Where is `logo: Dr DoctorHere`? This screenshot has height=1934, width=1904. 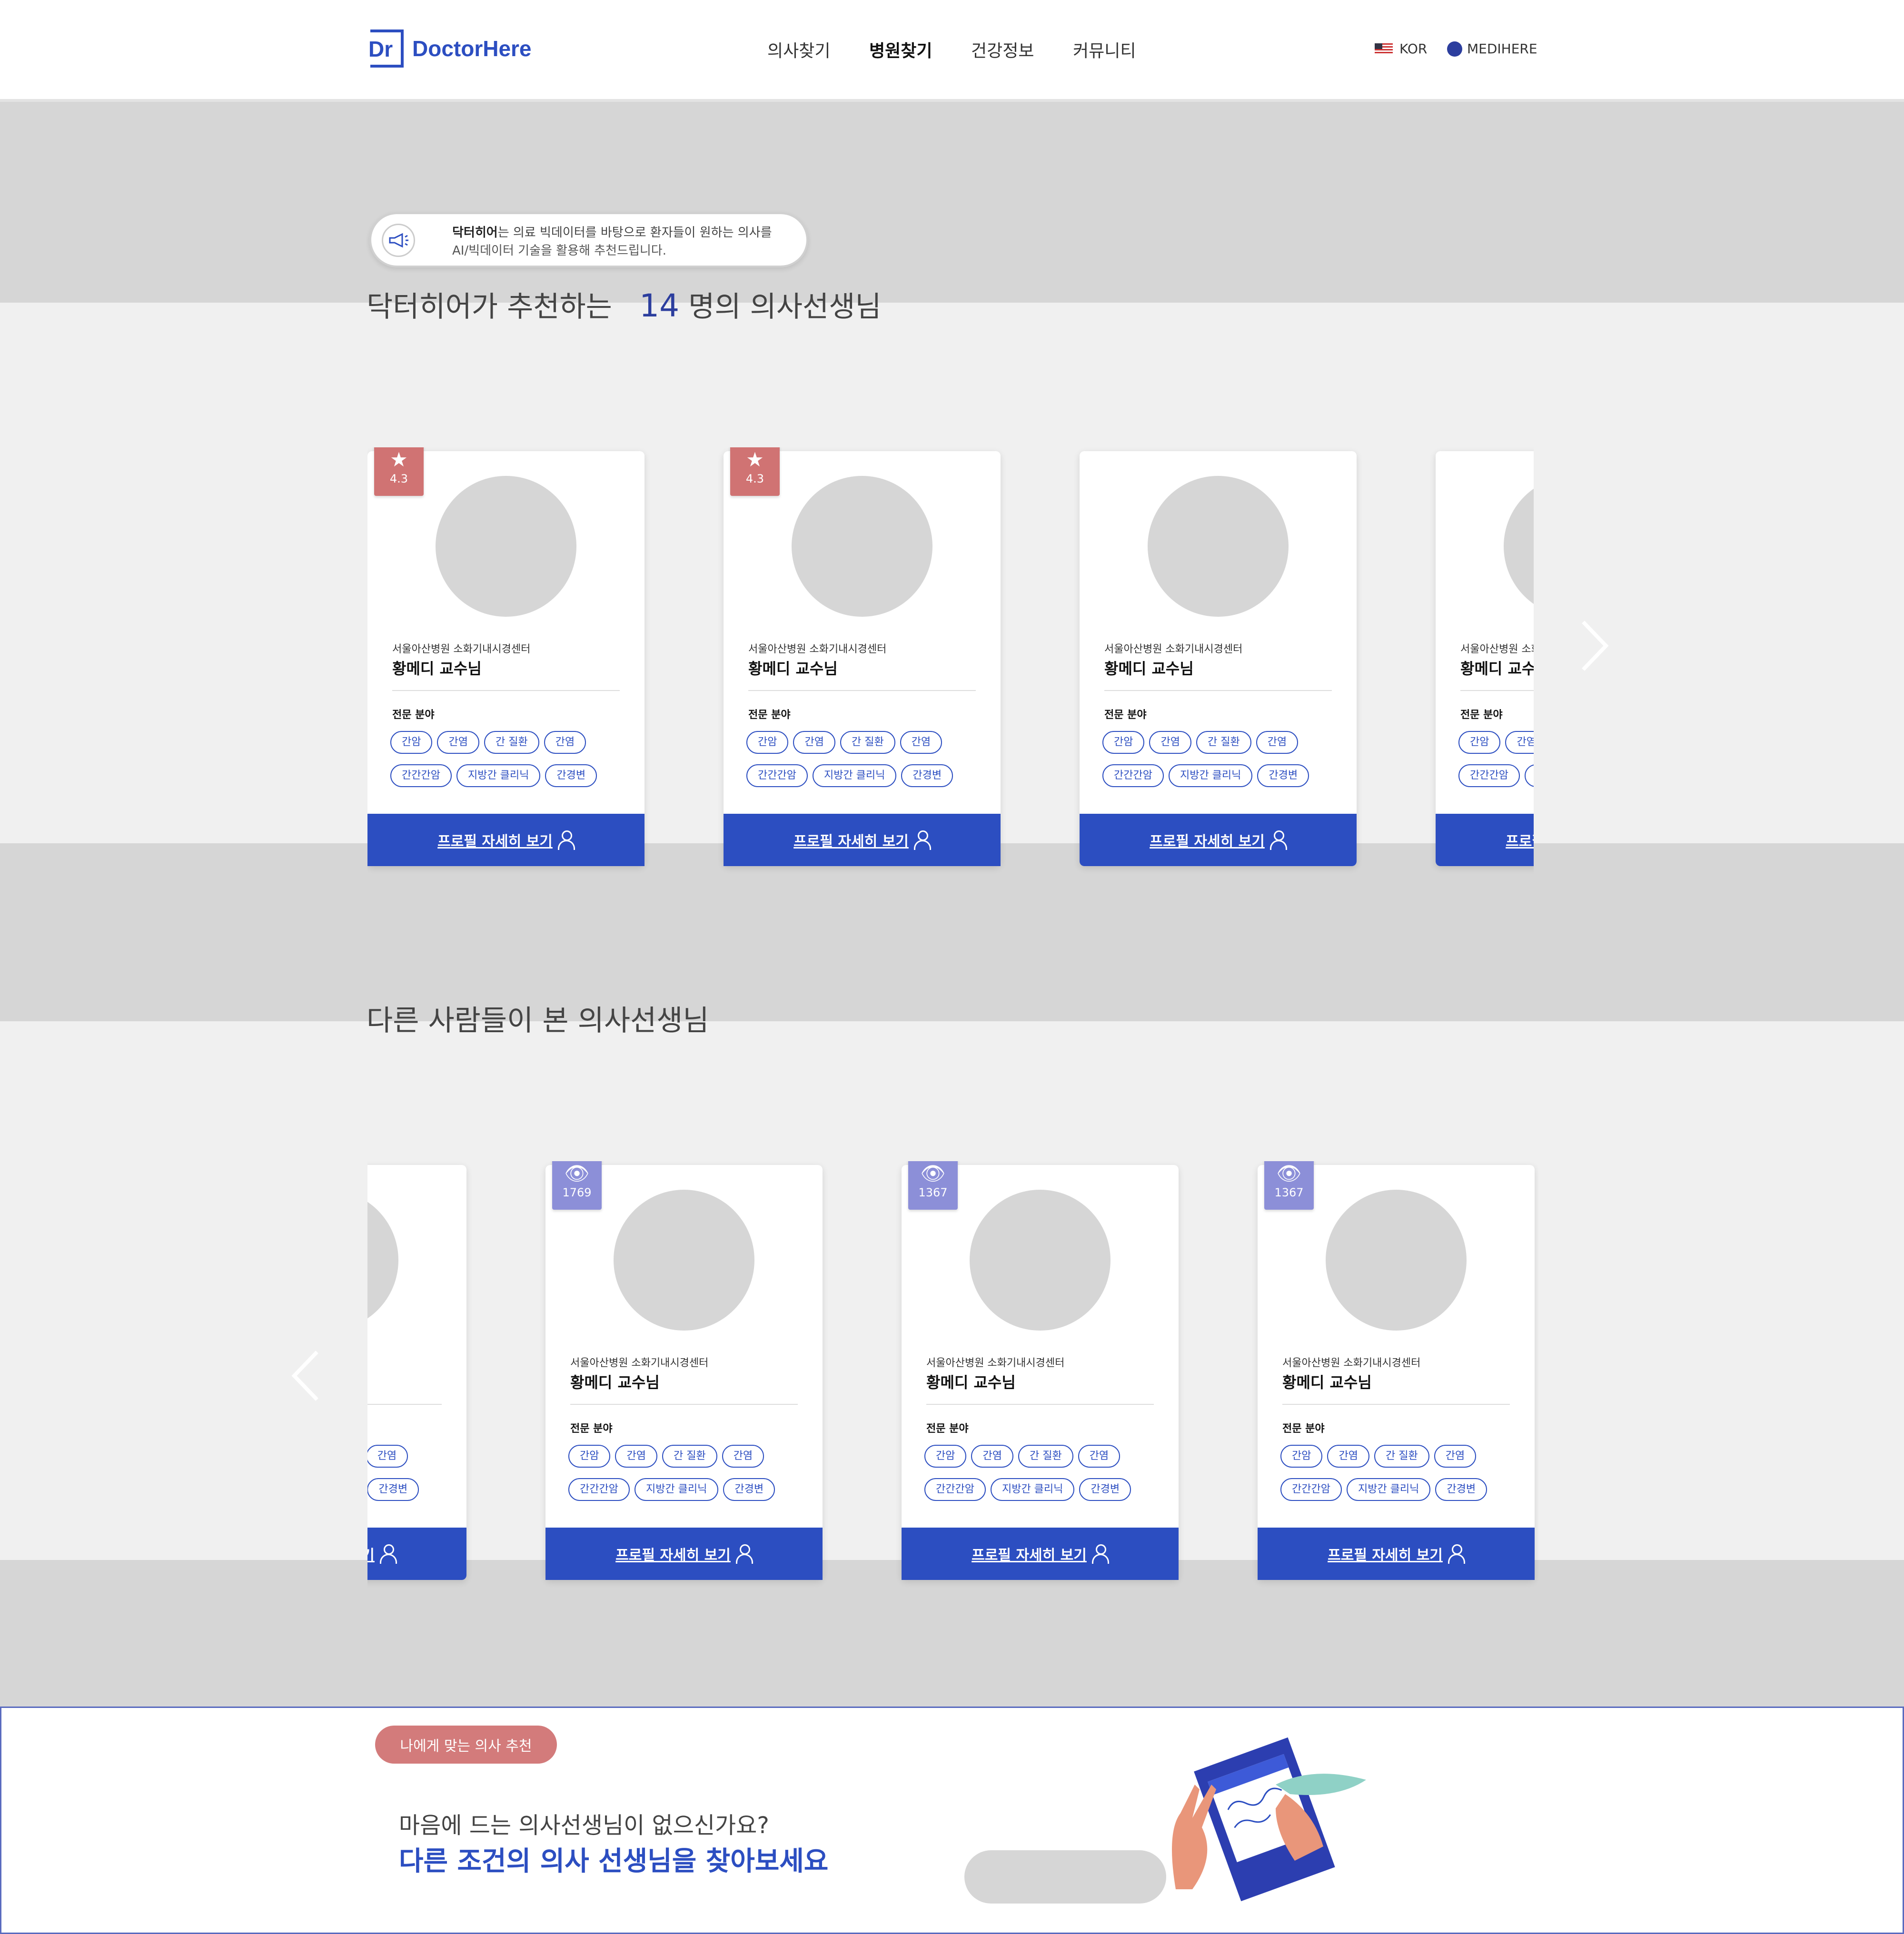
logo: Dr DoctorHere is located at coordinates (450, 49).